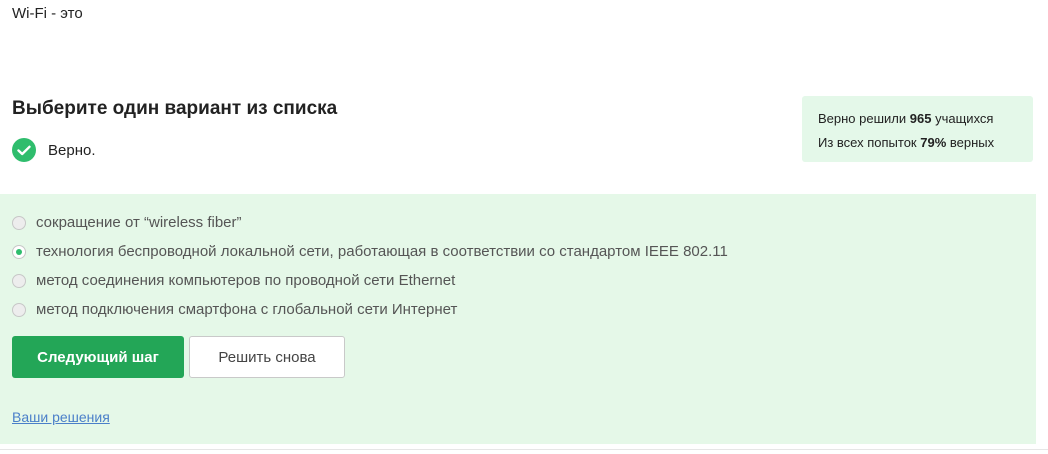 The width and height of the screenshot is (1048, 454). What do you see at coordinates (98, 357) in the screenshot?
I see `next-step-button: Следующий шаг` at bounding box center [98, 357].